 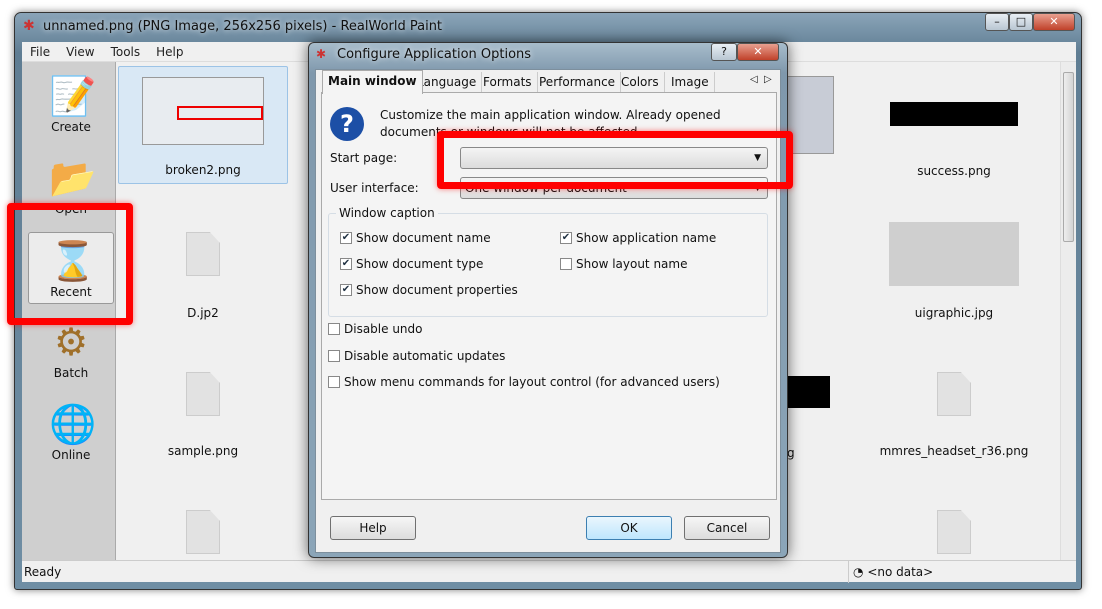 I want to click on create-icon: 📝, so click(x=73, y=96).